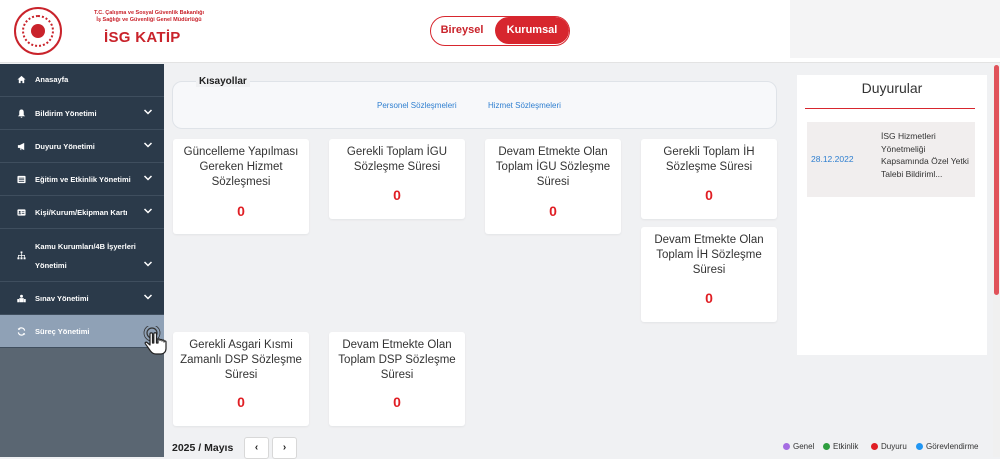 The image size is (1000, 459). I want to click on announcement-date: 28.12.2022, so click(832, 159).